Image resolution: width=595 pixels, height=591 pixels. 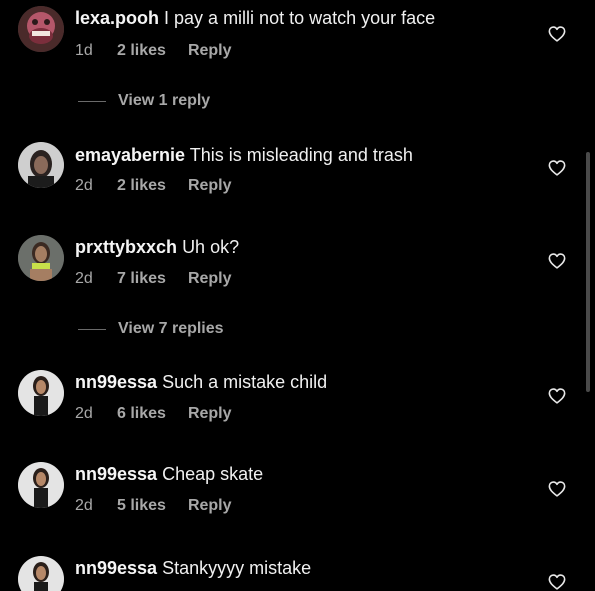 I want to click on comment-line: emayabernie This is misleading and trash, so click(x=244, y=155).